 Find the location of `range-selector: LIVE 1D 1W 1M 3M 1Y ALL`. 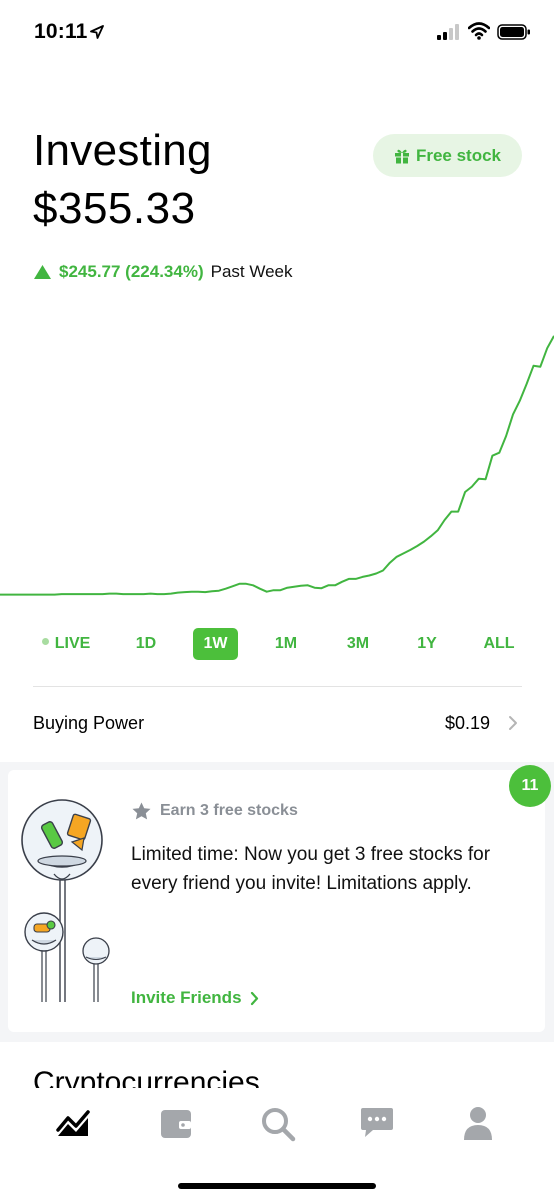

range-selector: LIVE 1D 1W 1M 3M 1Y ALL is located at coordinates (277, 644).